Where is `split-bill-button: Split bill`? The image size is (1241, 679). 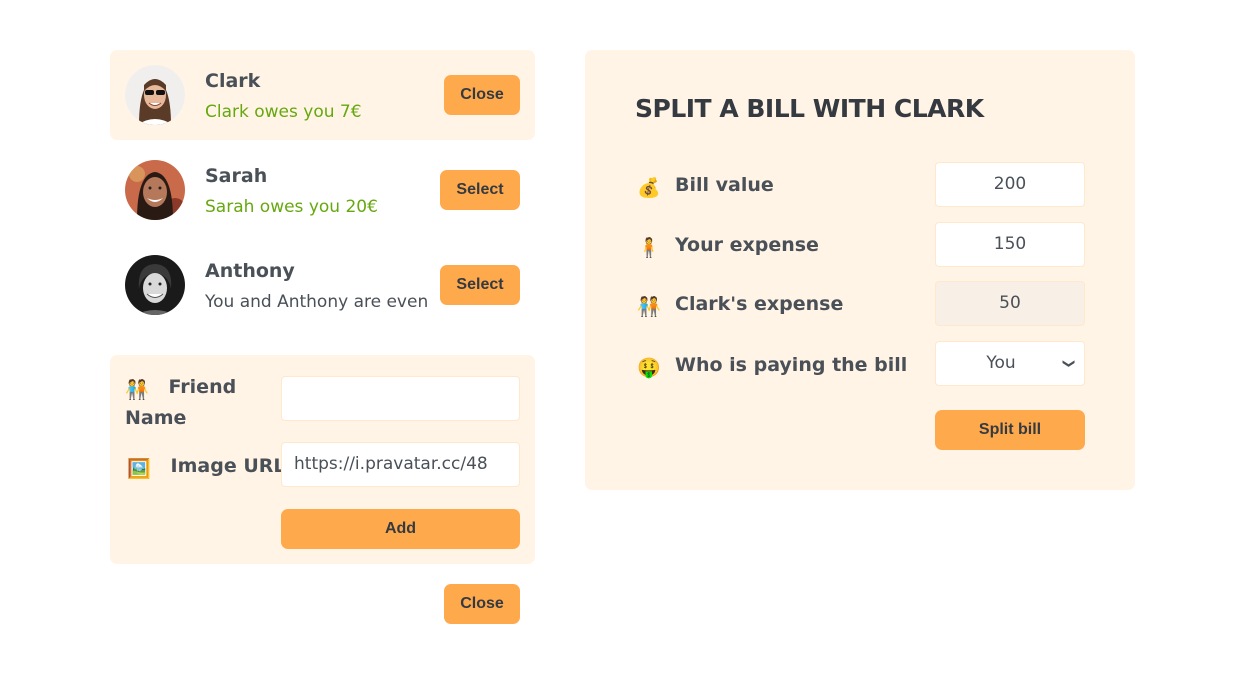
split-bill-button: Split bill is located at coordinates (1010, 430).